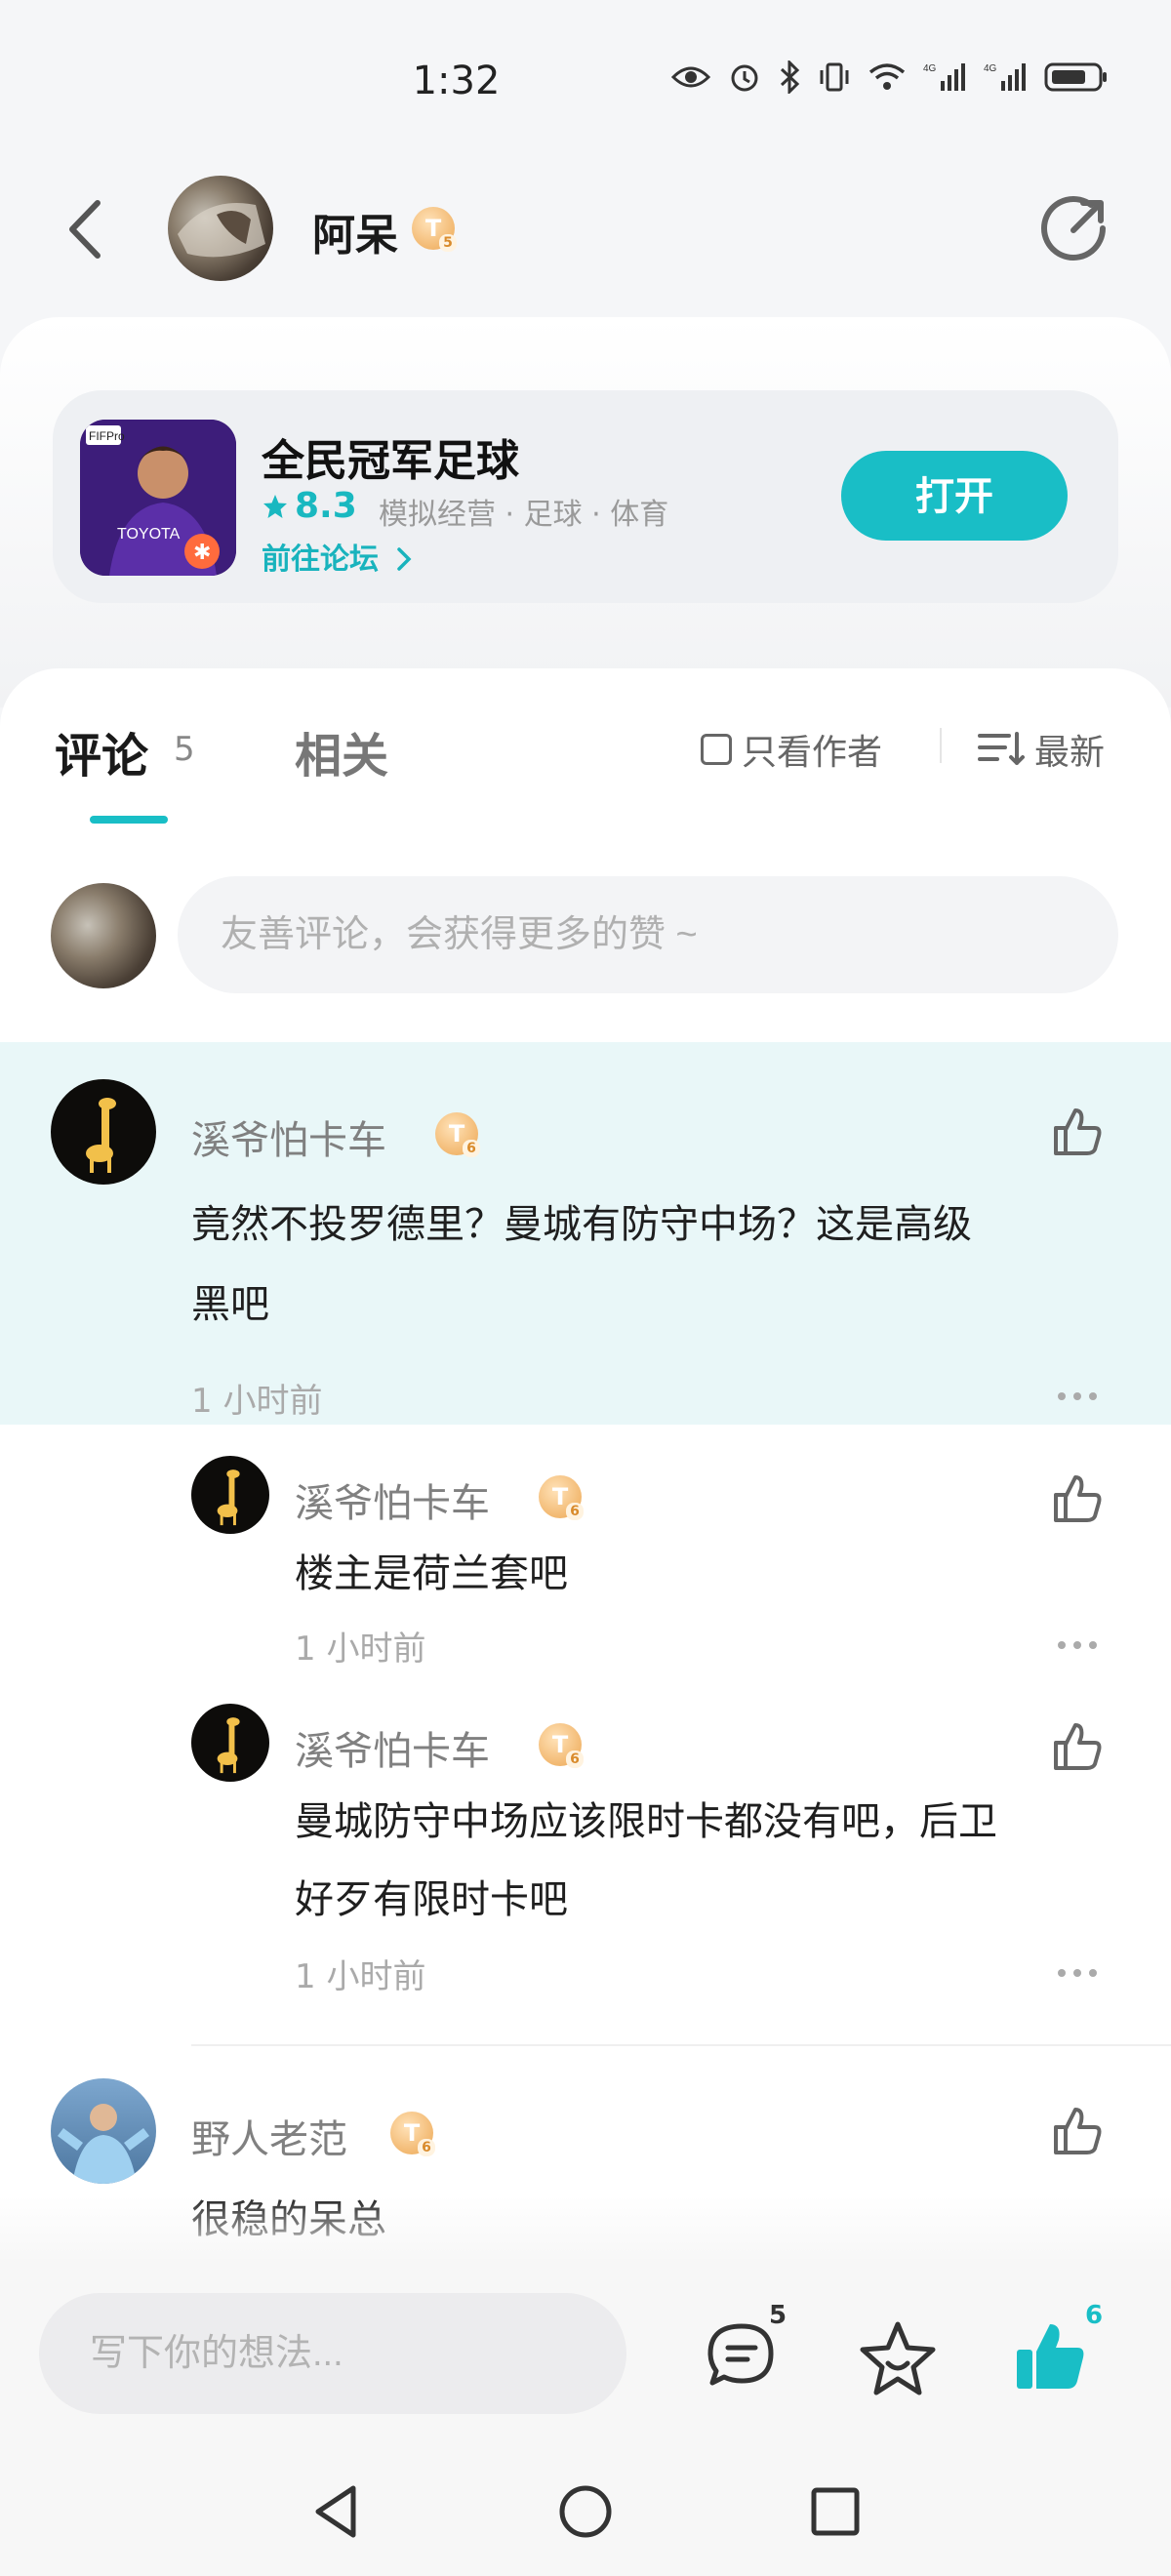  I want to click on checkbox-icon, so click(716, 749).